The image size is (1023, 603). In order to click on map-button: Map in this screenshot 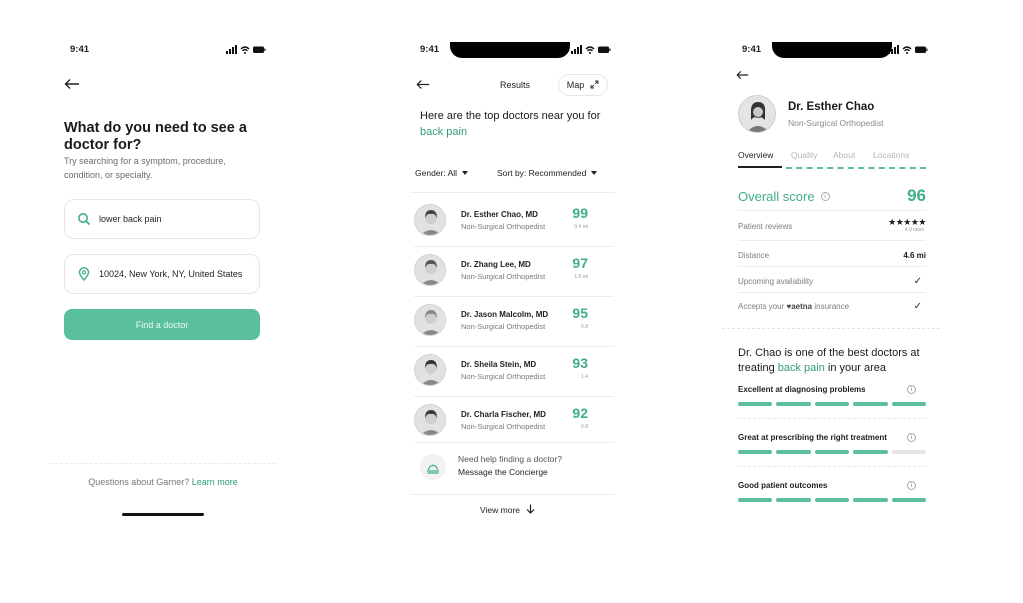, I will do `click(583, 85)`.